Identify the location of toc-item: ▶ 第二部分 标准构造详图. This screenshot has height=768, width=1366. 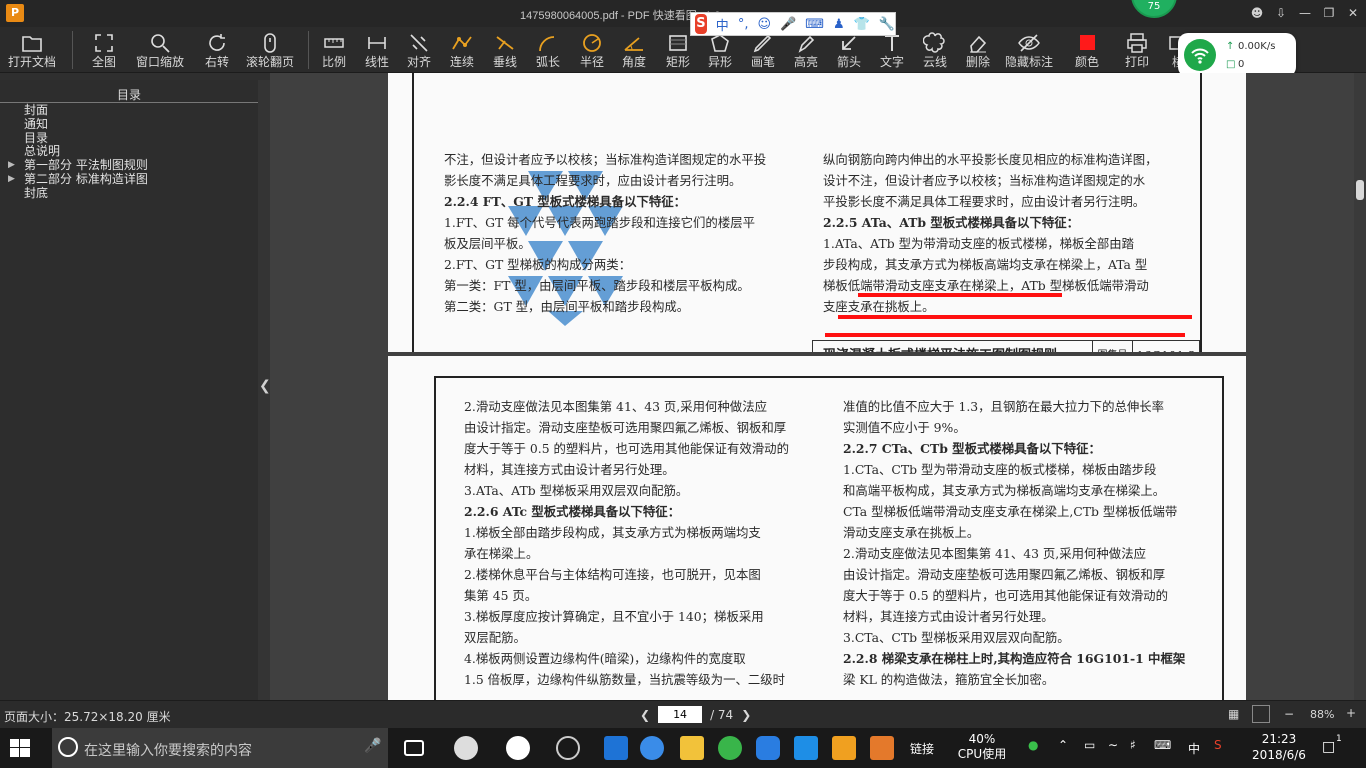
(78, 179).